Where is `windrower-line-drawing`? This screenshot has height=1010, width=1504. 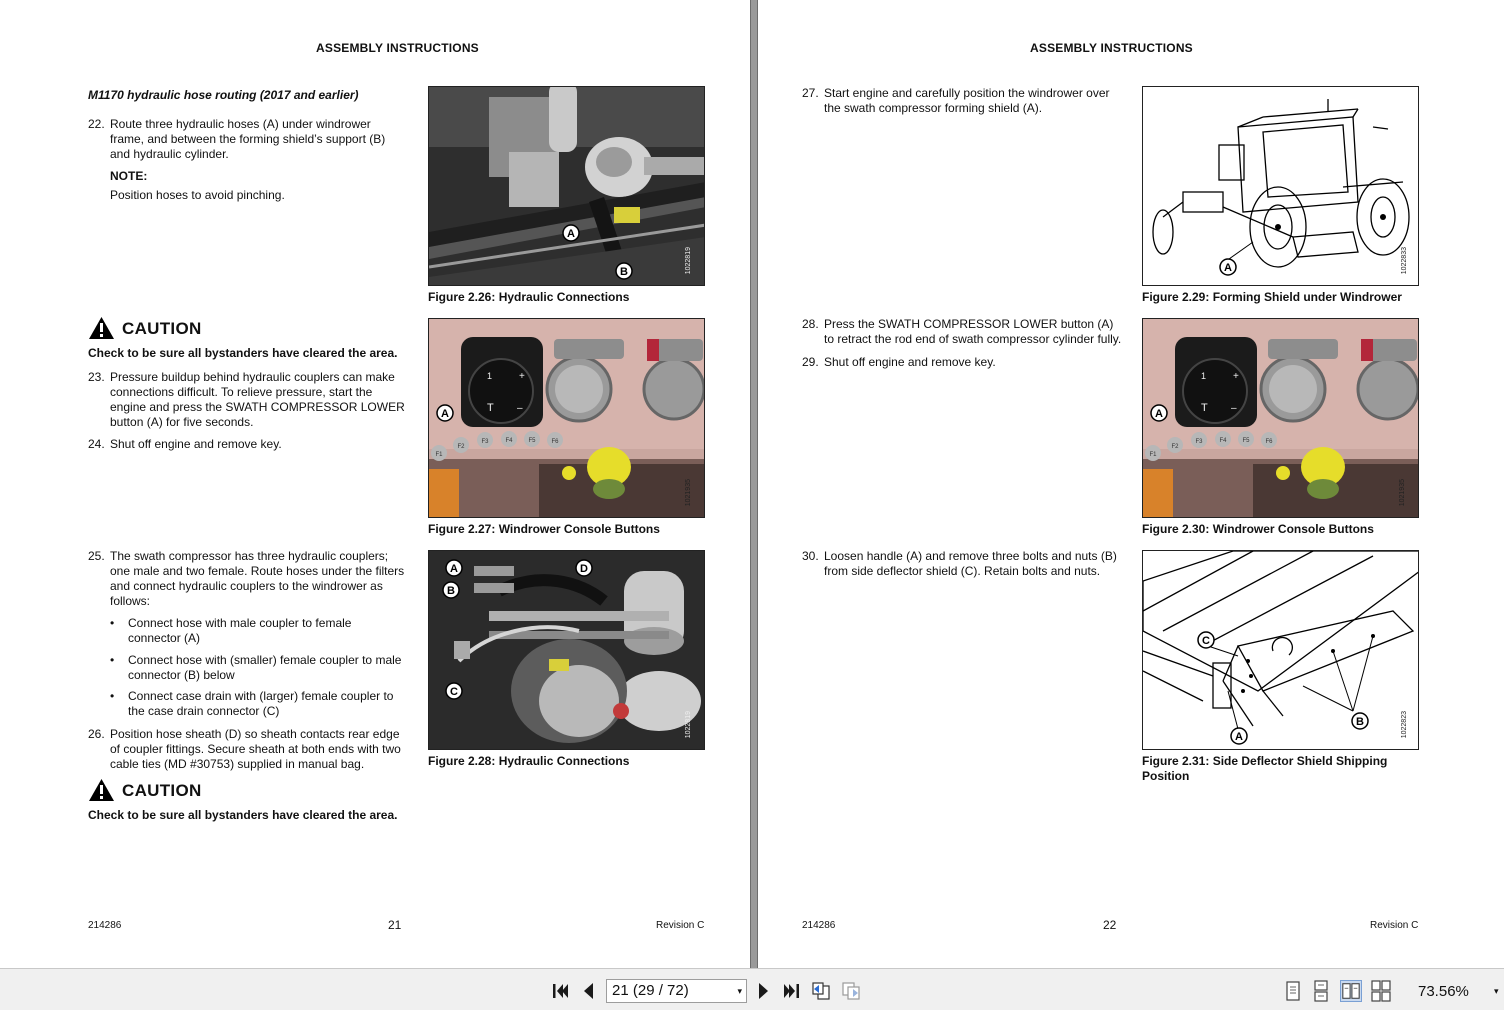 windrower-line-drawing is located at coordinates (1281, 183).